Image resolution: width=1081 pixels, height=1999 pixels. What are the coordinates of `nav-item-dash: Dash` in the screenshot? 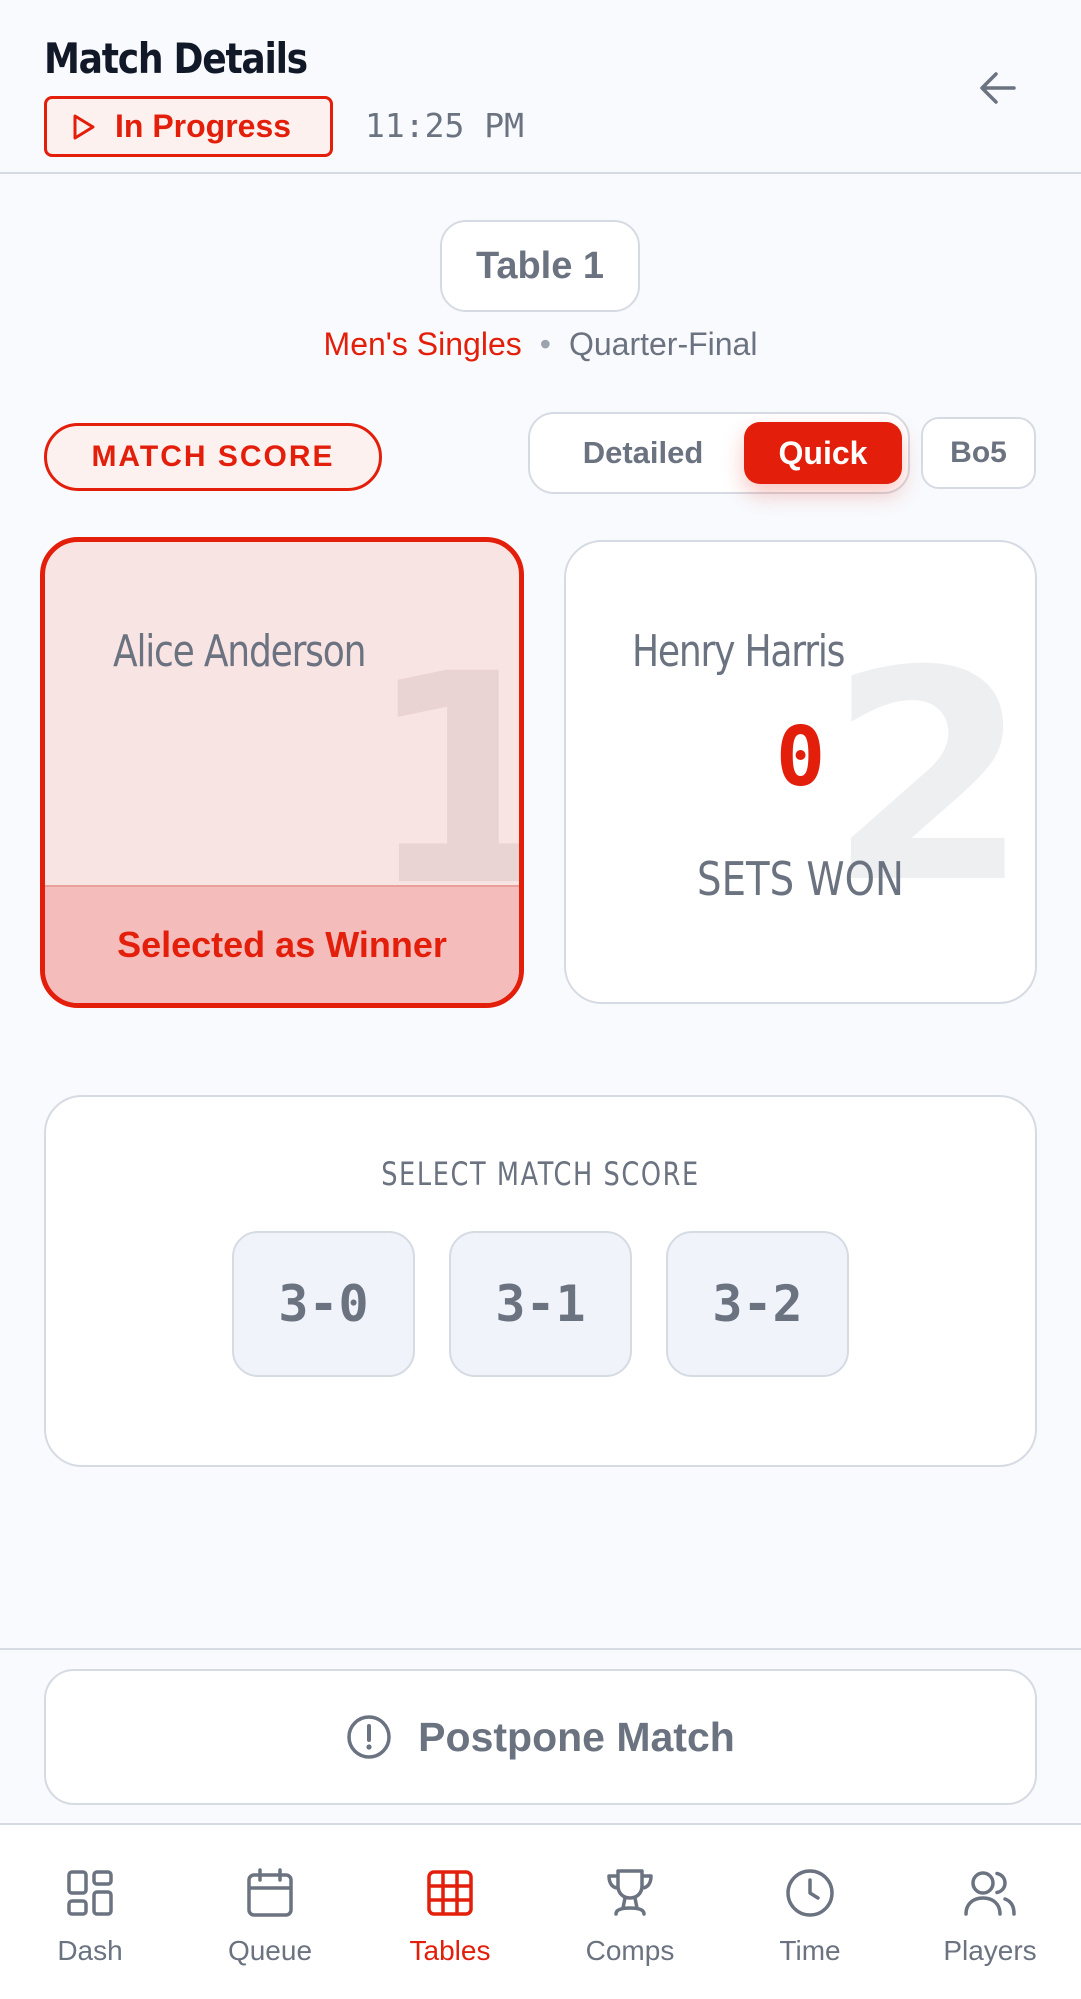 It's located at (90, 1912).